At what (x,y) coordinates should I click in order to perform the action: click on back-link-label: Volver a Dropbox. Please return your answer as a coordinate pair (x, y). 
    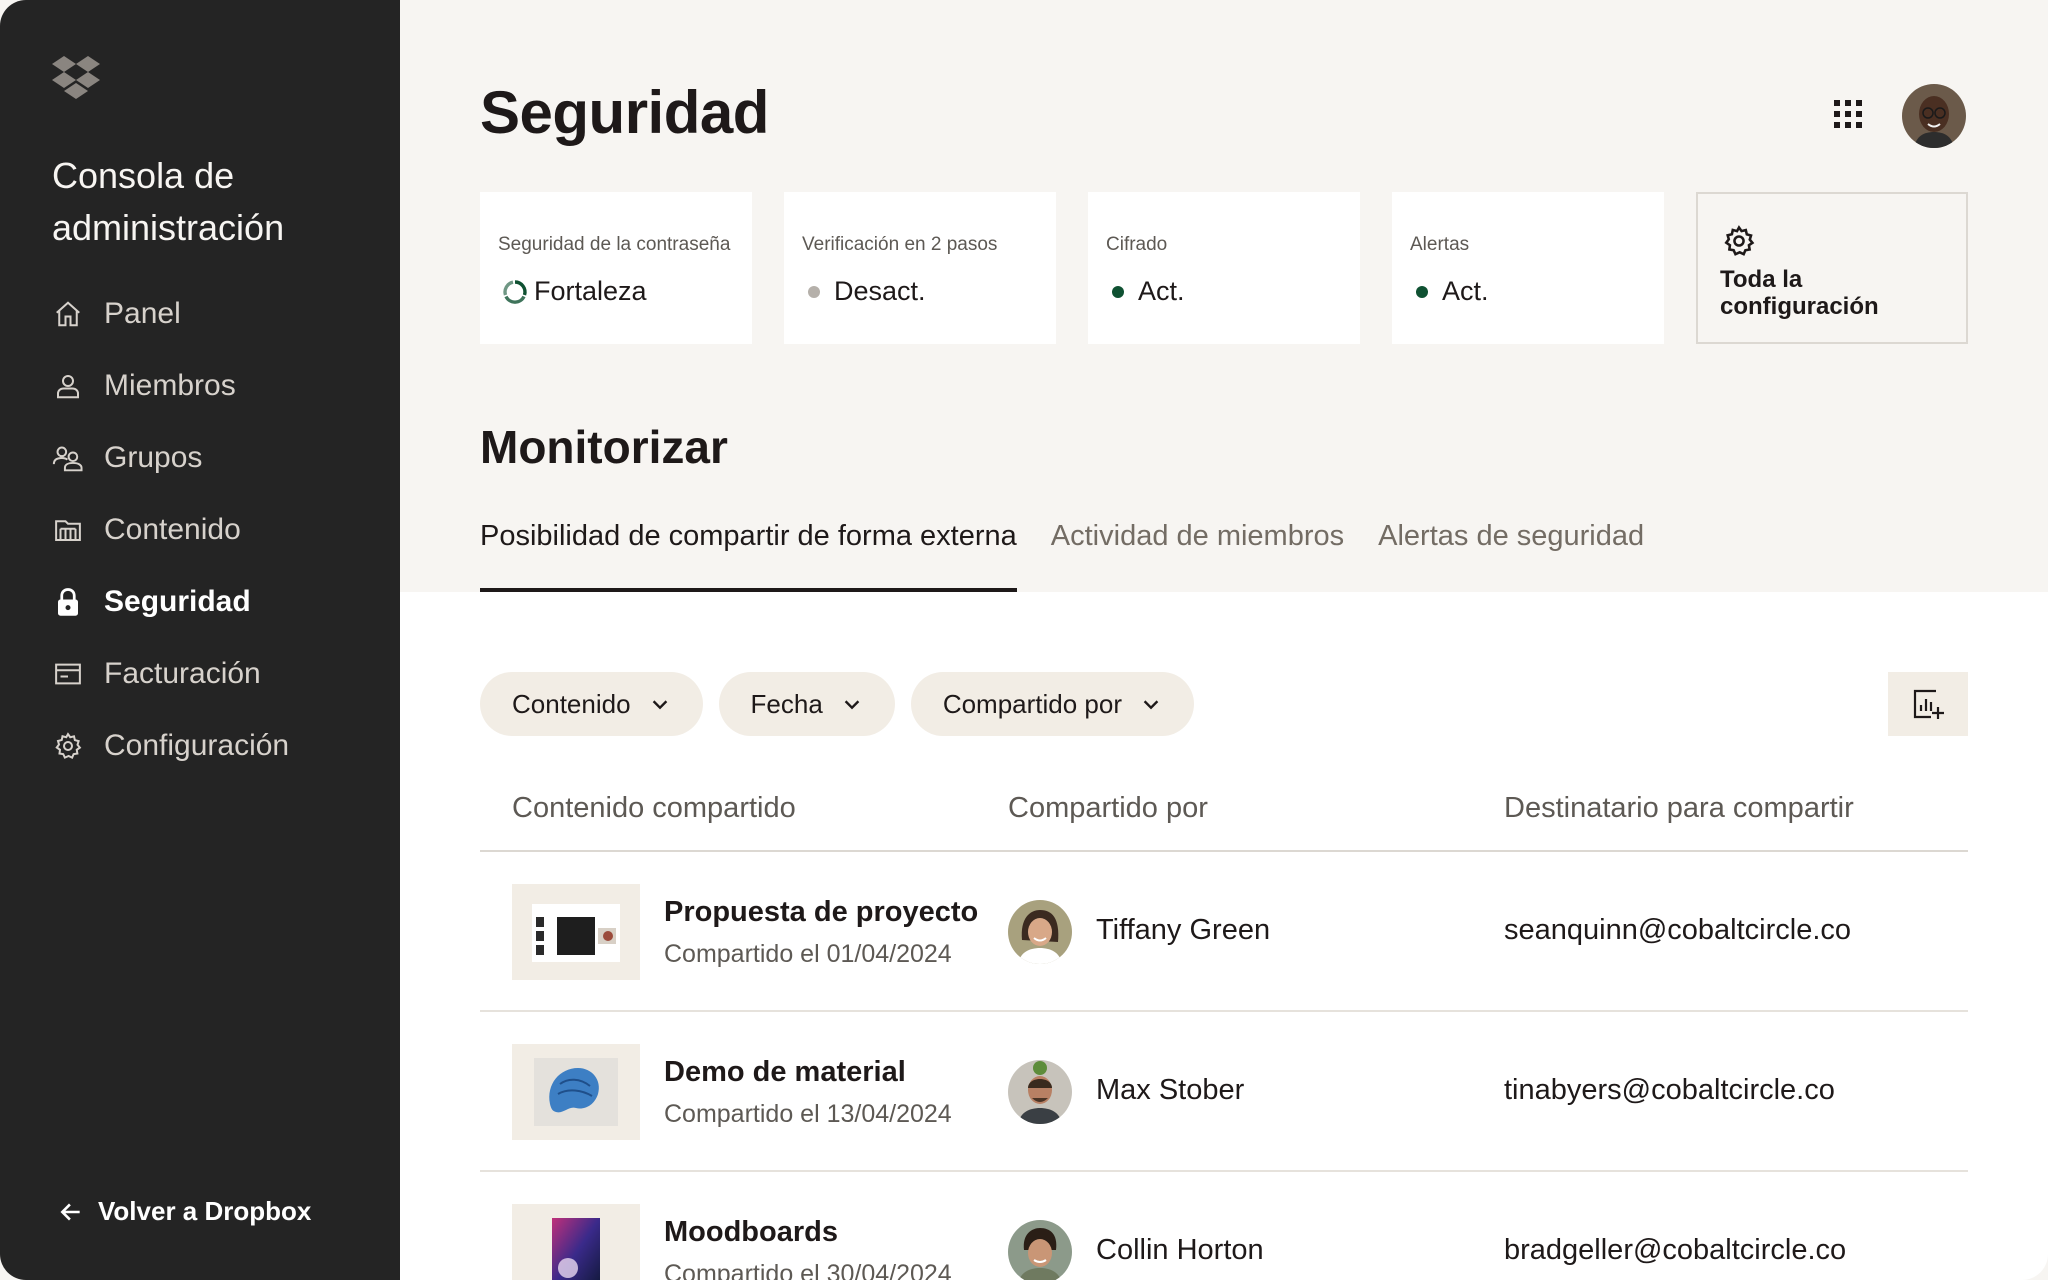
    Looking at the image, I should click on (205, 1211).